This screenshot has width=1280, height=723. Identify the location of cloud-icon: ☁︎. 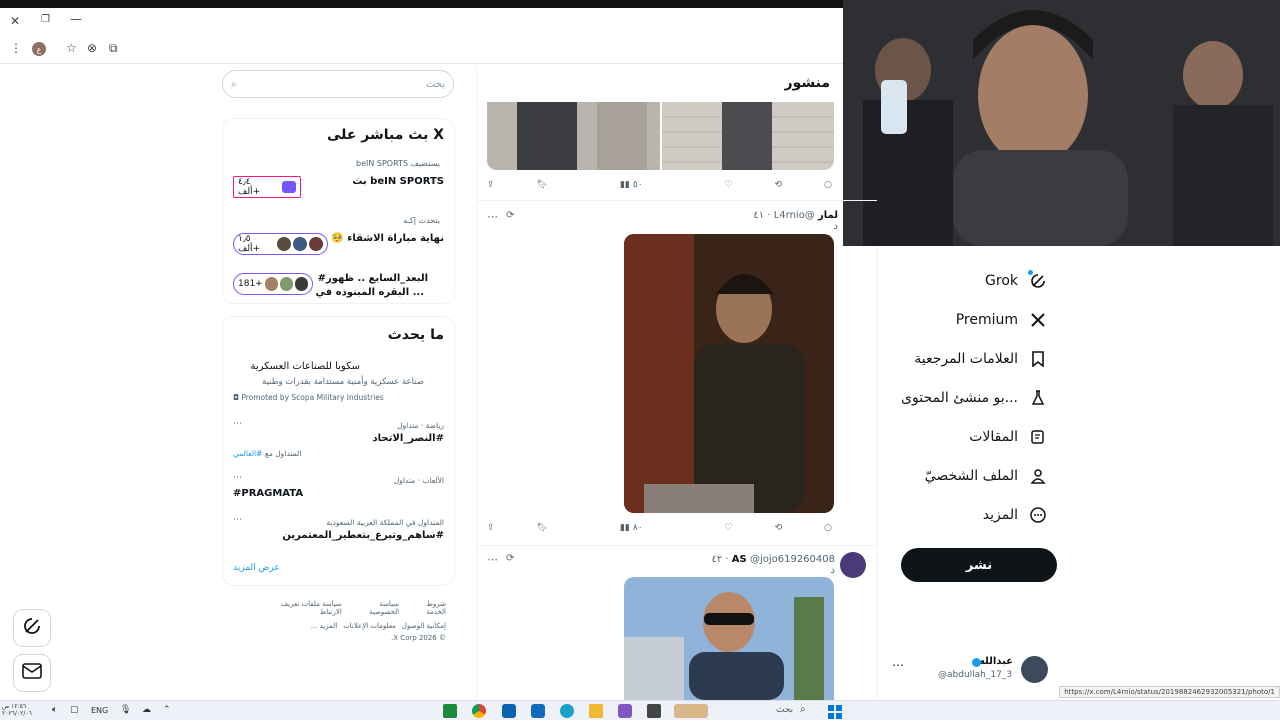
(146, 710).